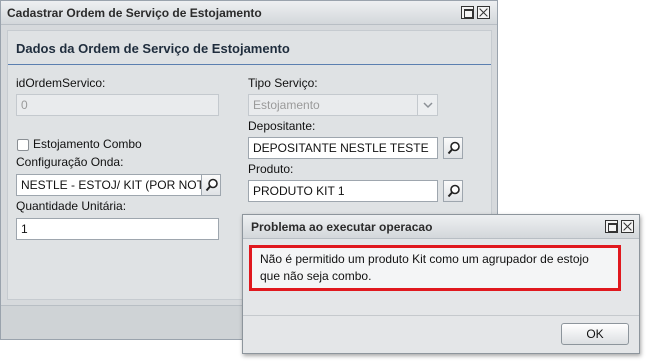 The width and height of the screenshot is (650, 361). I want to click on produto-label: Produto:, so click(271, 169).